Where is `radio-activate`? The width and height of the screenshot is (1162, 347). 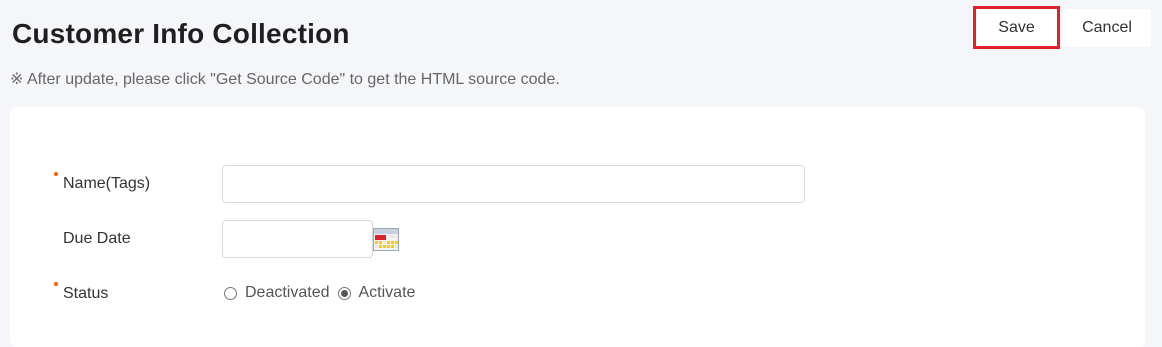 radio-activate is located at coordinates (344, 293).